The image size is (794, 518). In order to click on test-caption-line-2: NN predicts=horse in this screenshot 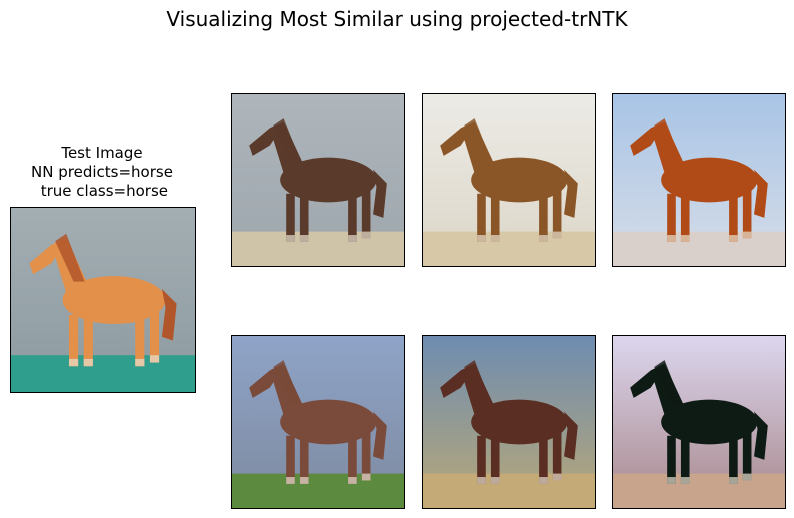, I will do `click(102, 172)`.